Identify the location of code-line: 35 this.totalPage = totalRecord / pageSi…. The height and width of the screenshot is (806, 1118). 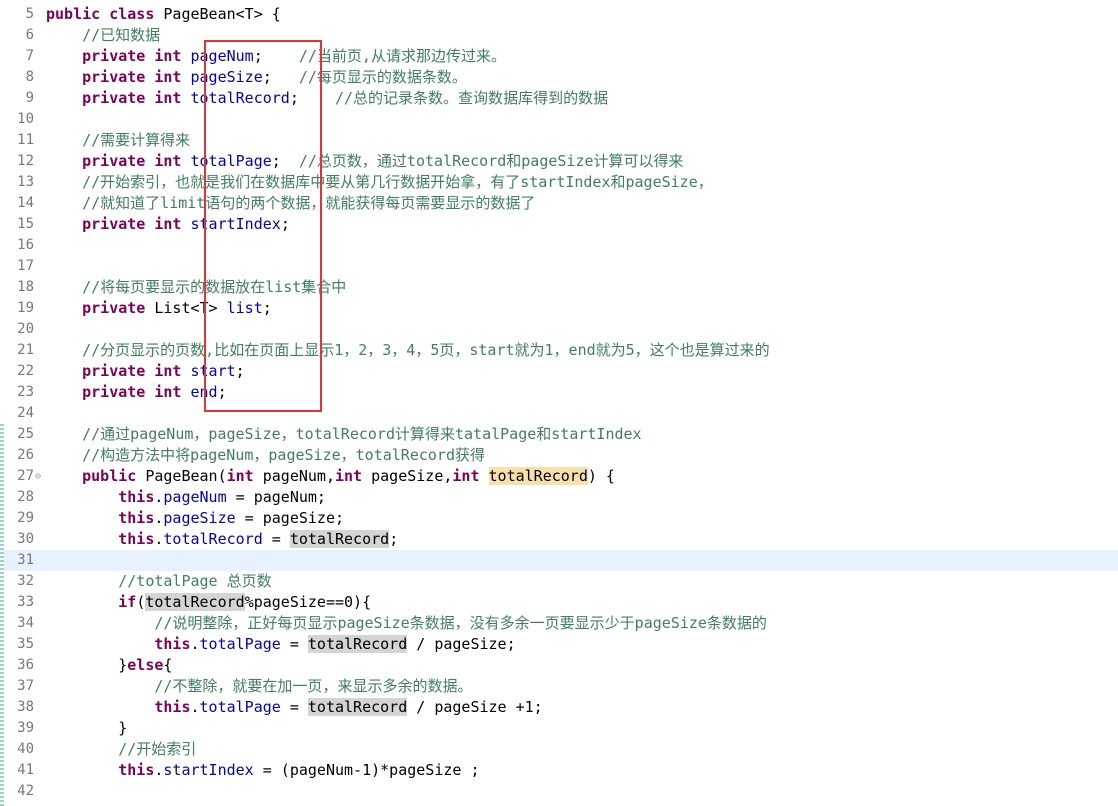
(559, 644).